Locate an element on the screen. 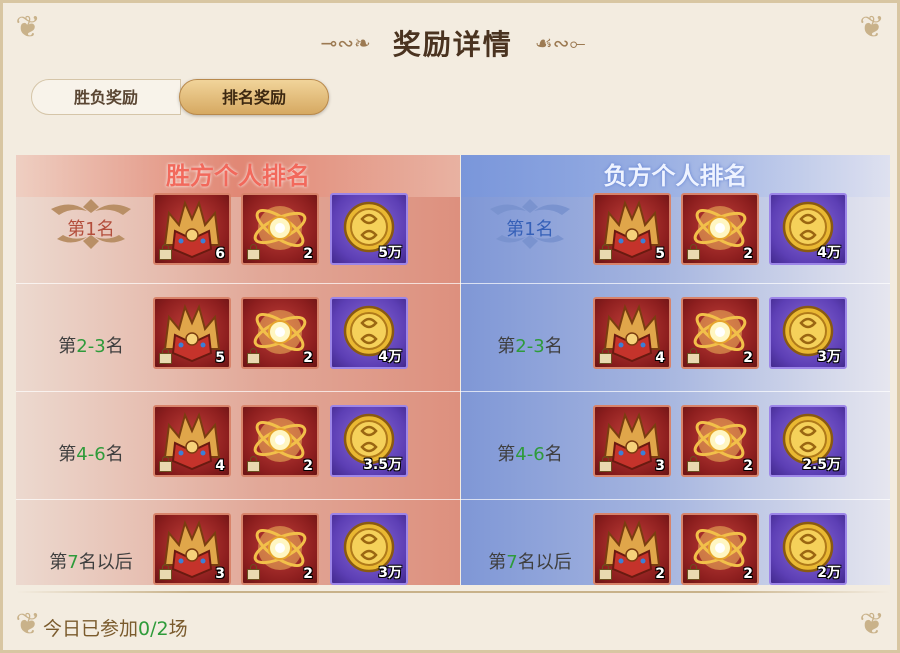 This screenshot has height=653, width=900. winner-rank-header: 胜方个人排名 is located at coordinates (238, 176).